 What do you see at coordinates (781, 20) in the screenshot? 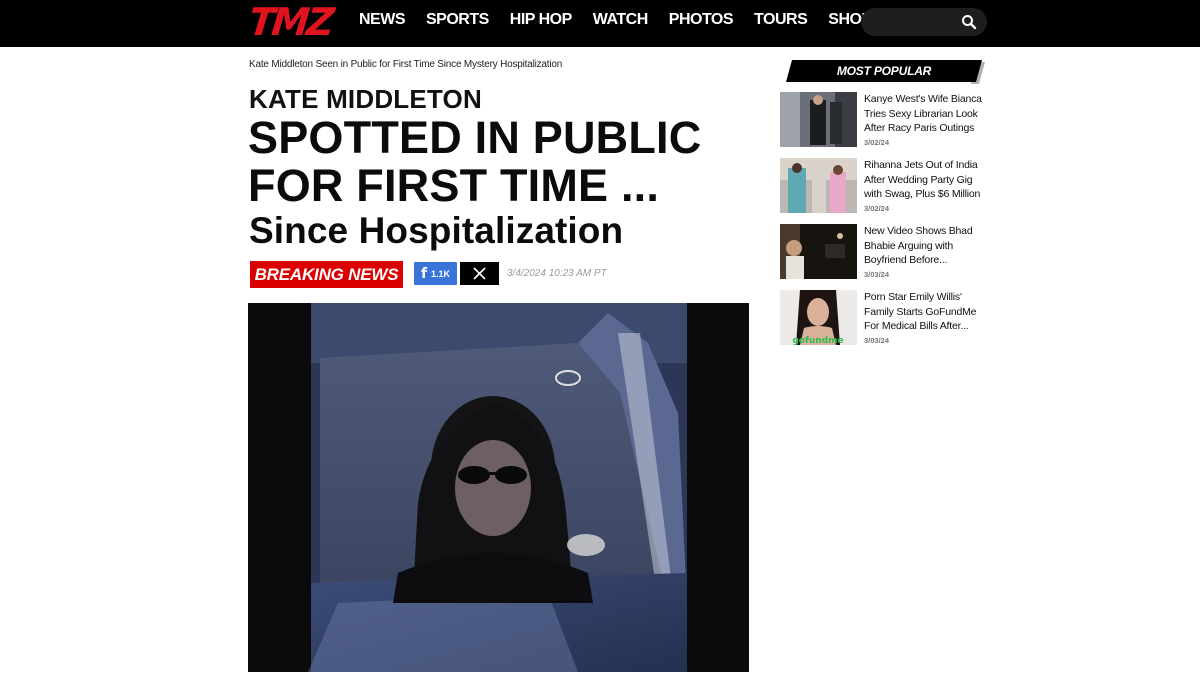
I see `nav-tours: TOURS` at bounding box center [781, 20].